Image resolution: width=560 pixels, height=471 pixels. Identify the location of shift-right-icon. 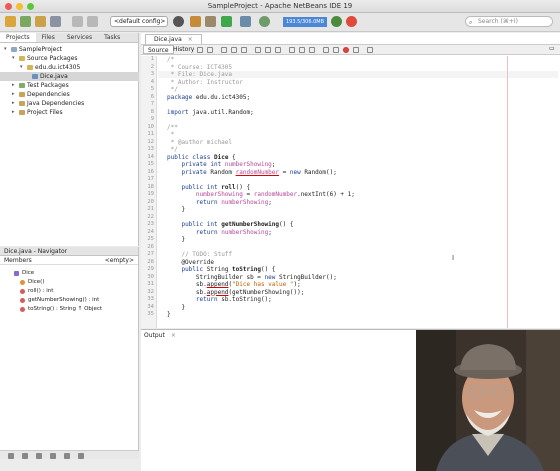
(278, 50).